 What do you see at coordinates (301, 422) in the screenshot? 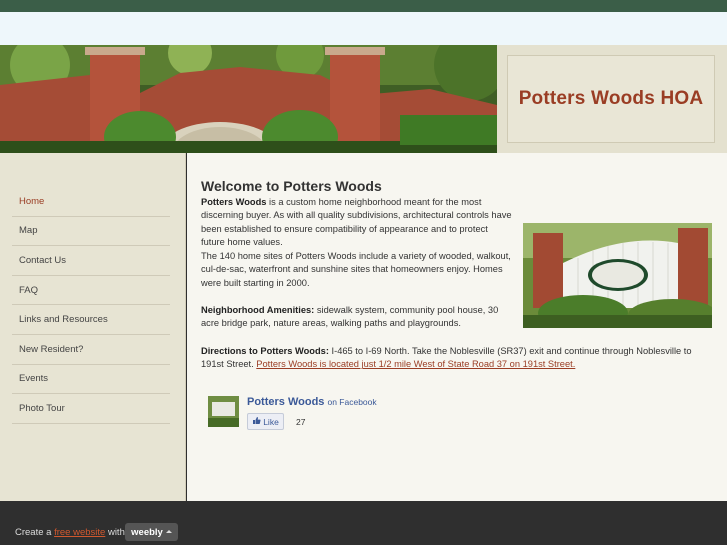
I see `facebook-like-count: 27` at bounding box center [301, 422].